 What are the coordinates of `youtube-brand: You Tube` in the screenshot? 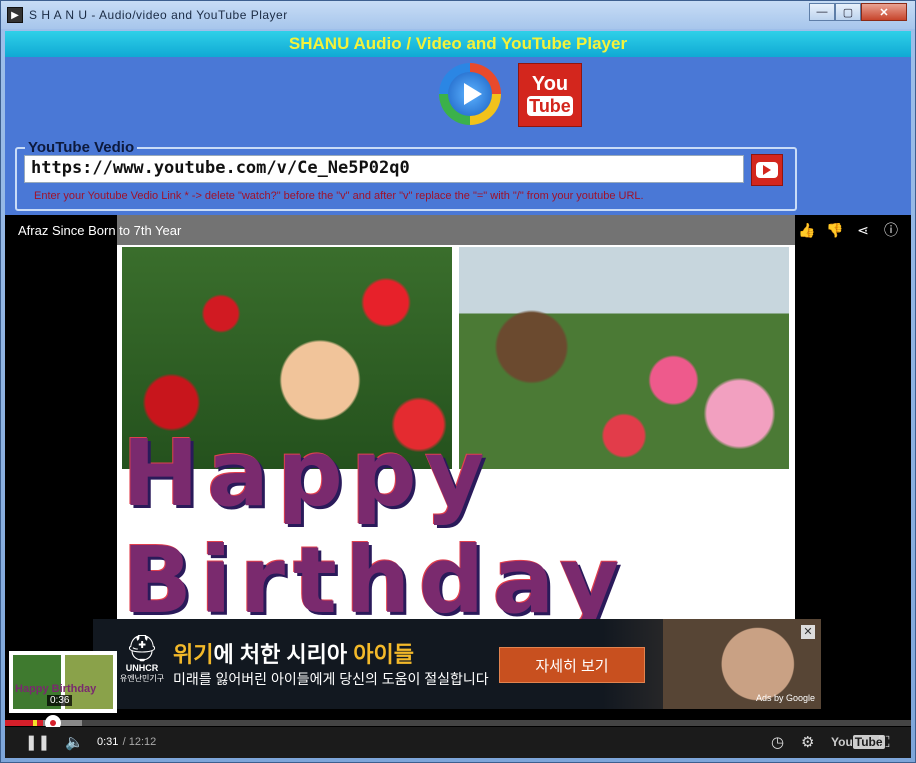 It's located at (858, 742).